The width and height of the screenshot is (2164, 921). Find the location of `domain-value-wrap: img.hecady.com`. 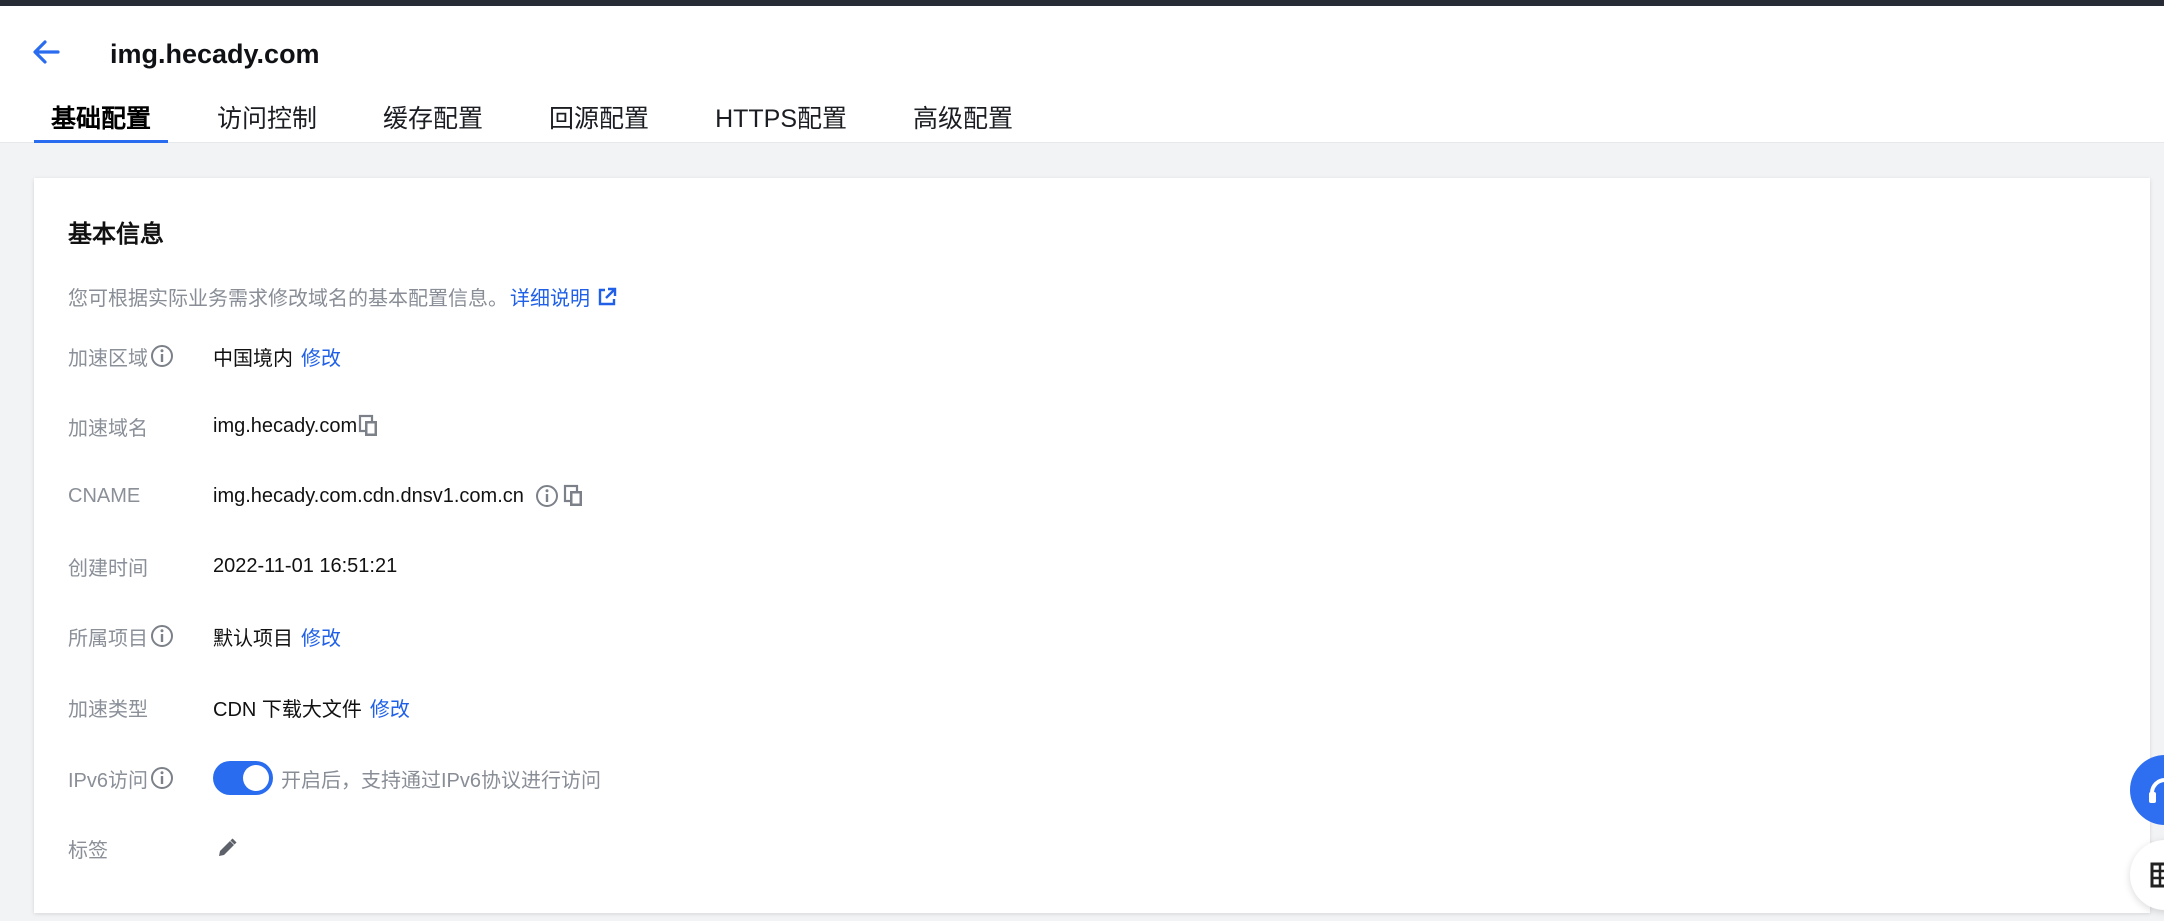

domain-value-wrap: img.hecady.com is located at coordinates (297, 426).